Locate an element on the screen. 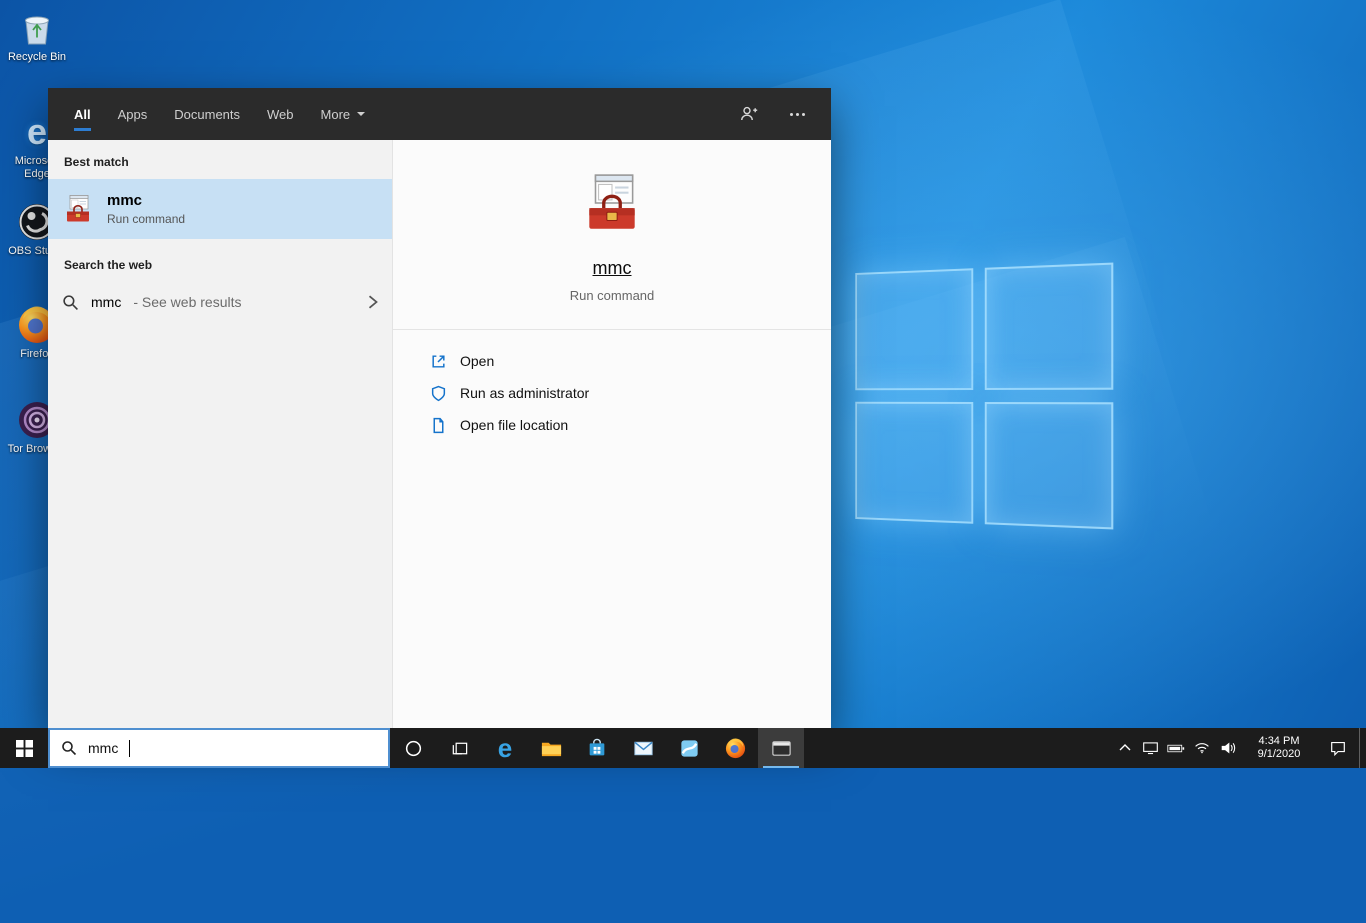  web-query: mmc is located at coordinates (106, 302).